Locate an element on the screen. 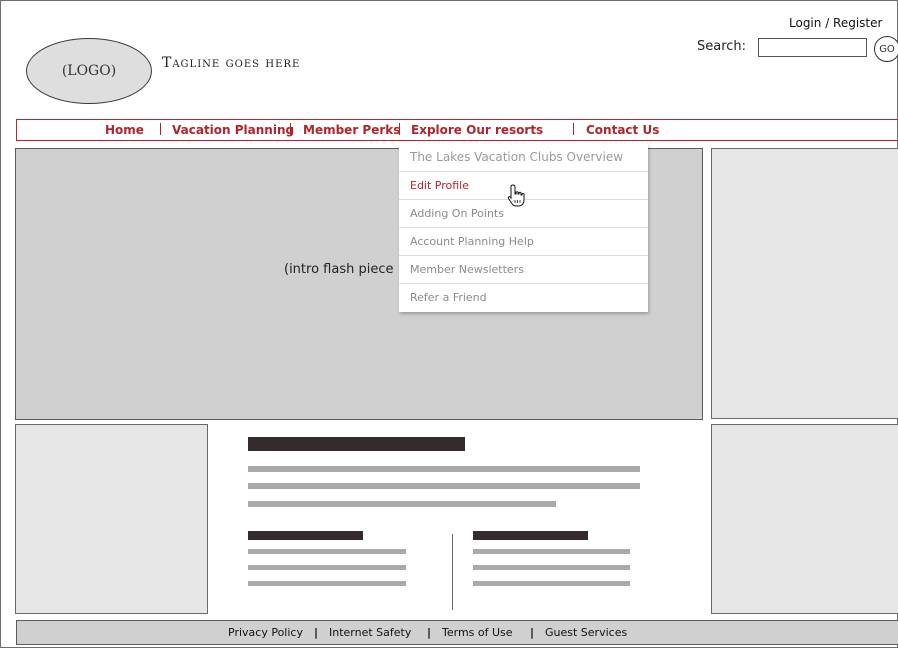  nav-item-explore-our-resorts: Explore Our resorts is located at coordinates (477, 130).